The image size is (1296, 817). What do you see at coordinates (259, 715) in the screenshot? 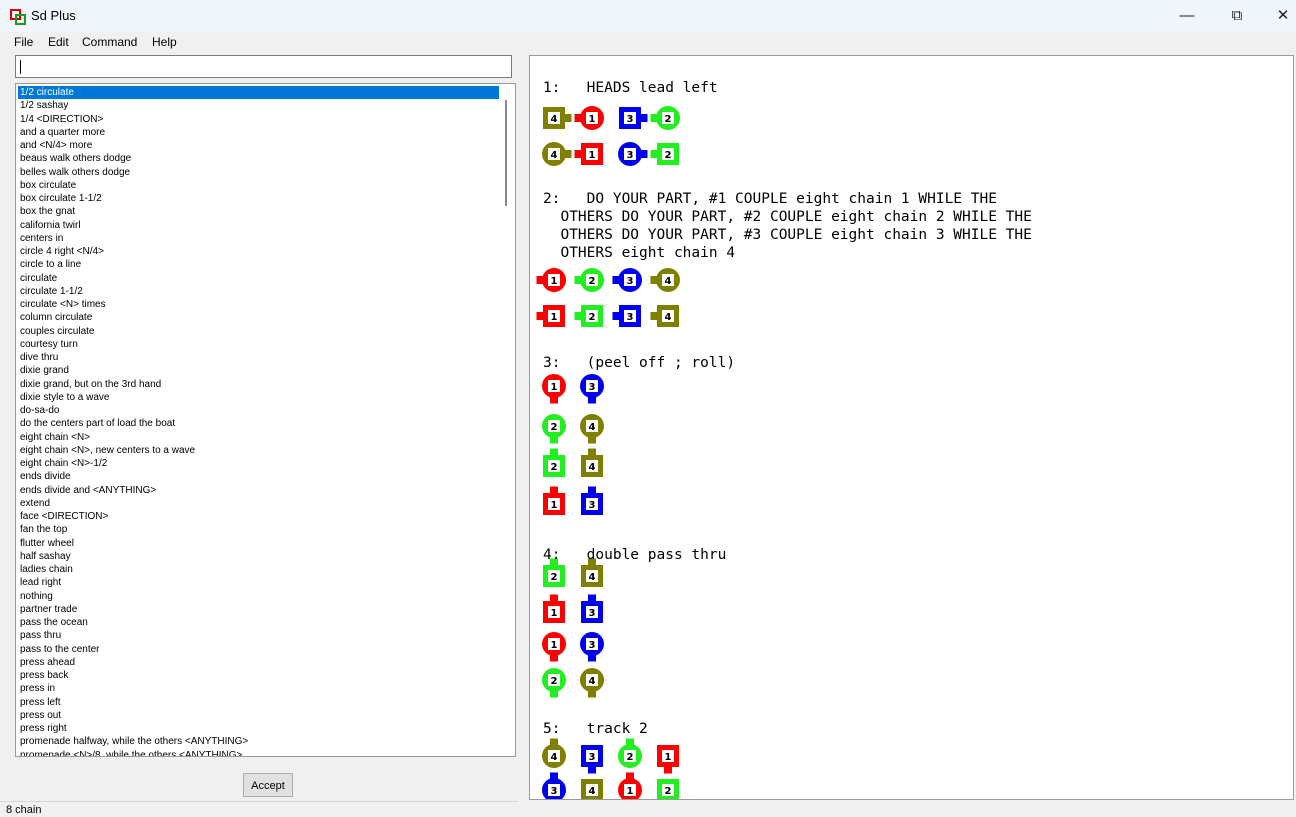
I see `command-list-item: press out` at bounding box center [259, 715].